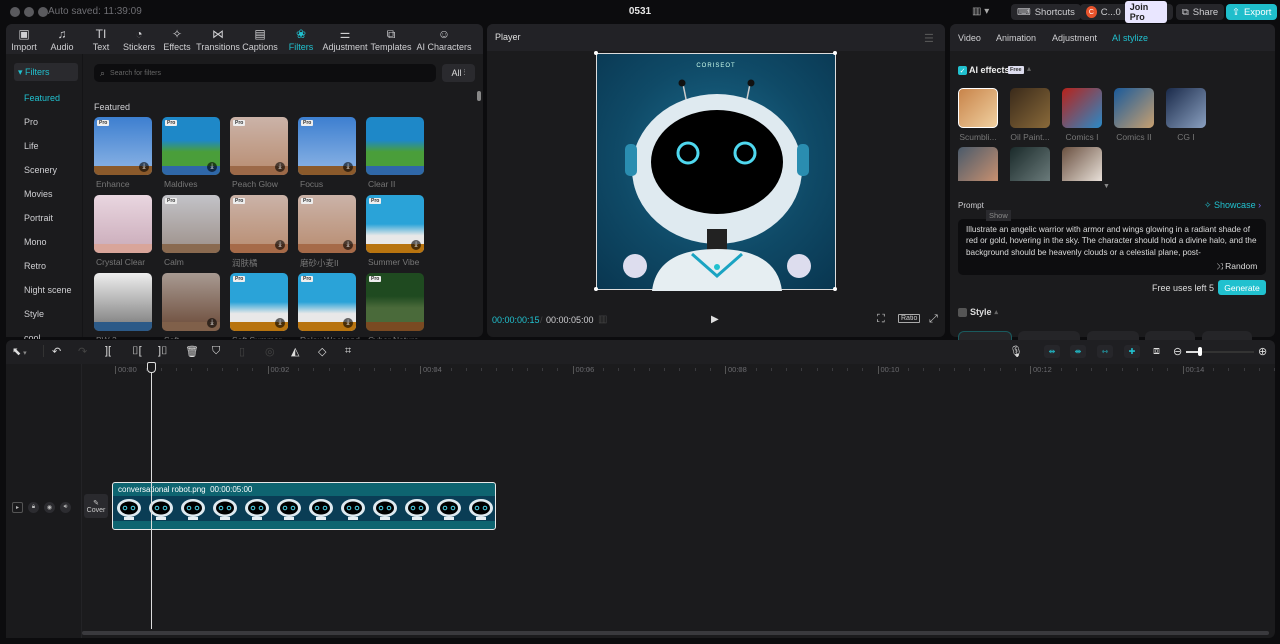 This screenshot has height=644, width=1280. I want to click on nav-item-featured: Featured, so click(42, 98).